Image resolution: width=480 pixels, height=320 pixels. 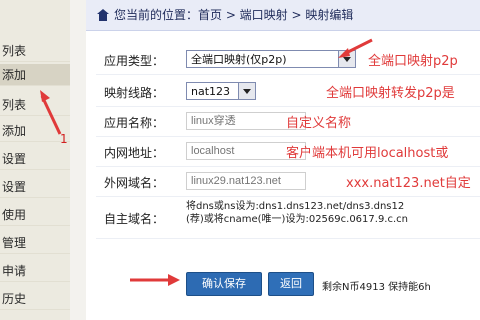 I want to click on external-domain-label: 外网域名：, so click(x=134, y=183).